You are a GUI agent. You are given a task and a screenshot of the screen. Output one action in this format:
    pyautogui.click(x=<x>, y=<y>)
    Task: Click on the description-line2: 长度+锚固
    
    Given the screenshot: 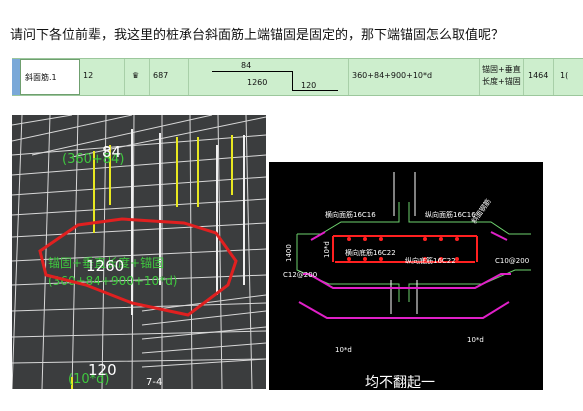 What is the action you would take?
    pyautogui.click(x=501, y=81)
    